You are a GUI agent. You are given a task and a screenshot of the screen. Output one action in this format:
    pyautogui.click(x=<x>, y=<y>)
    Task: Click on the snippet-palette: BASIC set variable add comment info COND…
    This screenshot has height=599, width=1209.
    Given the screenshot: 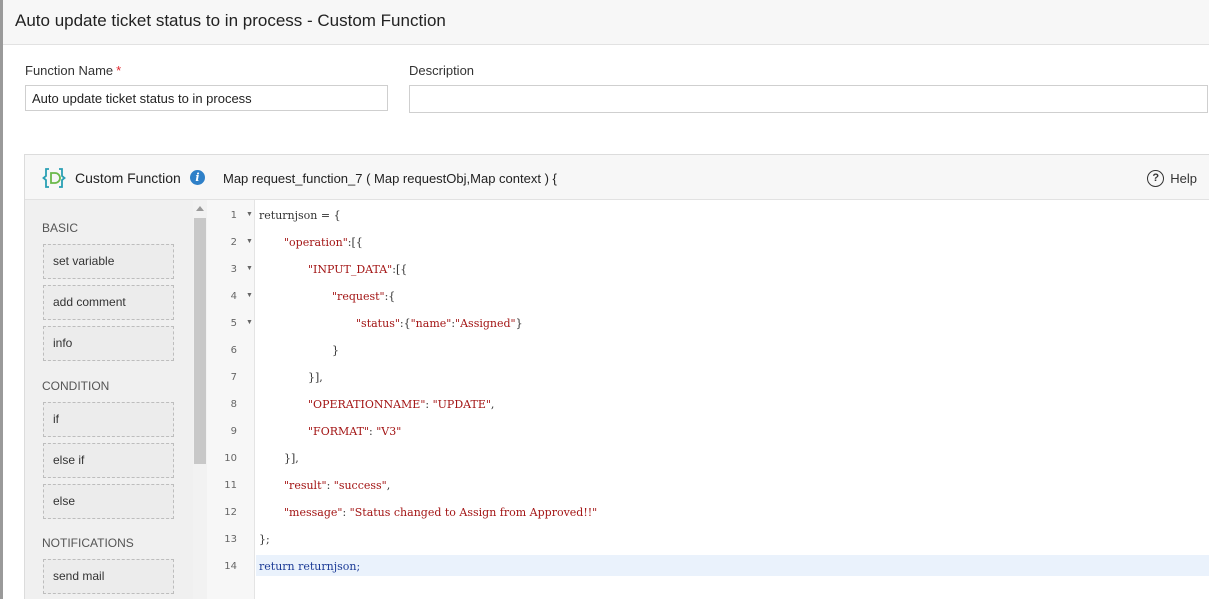 What is the action you would take?
    pyautogui.click(x=109, y=399)
    